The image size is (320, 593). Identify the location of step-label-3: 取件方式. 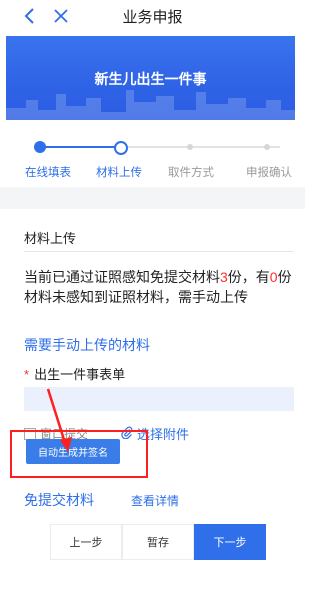
(191, 172).